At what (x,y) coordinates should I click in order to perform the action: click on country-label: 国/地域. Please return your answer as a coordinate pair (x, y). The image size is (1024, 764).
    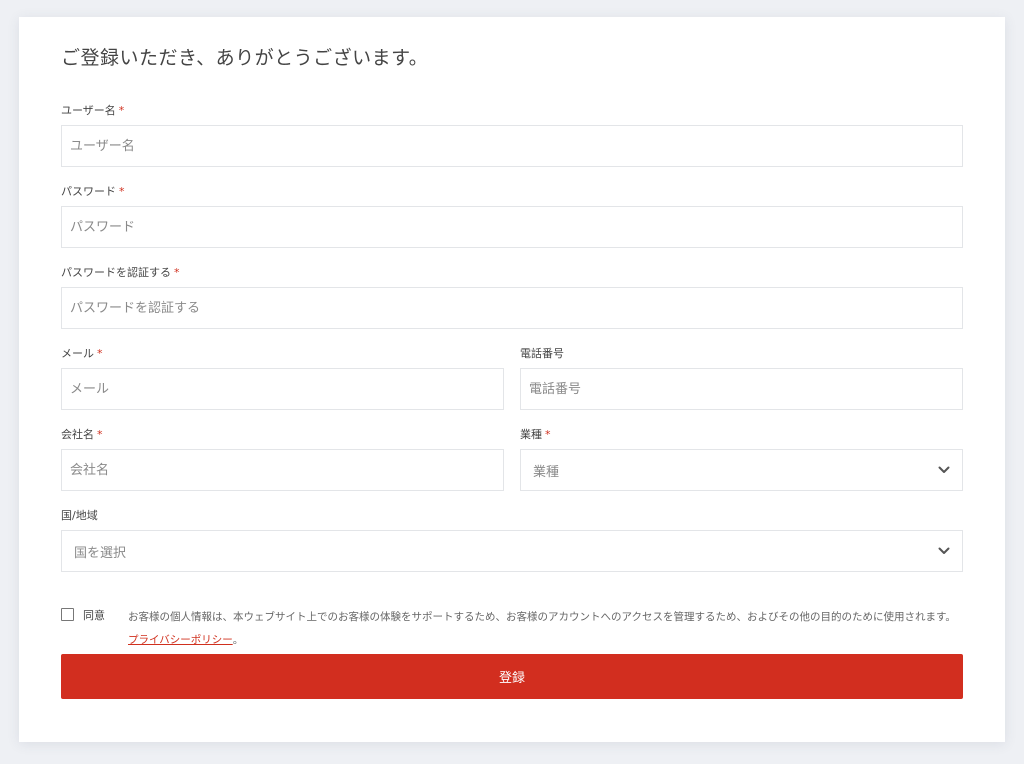
    Looking at the image, I should click on (79, 515).